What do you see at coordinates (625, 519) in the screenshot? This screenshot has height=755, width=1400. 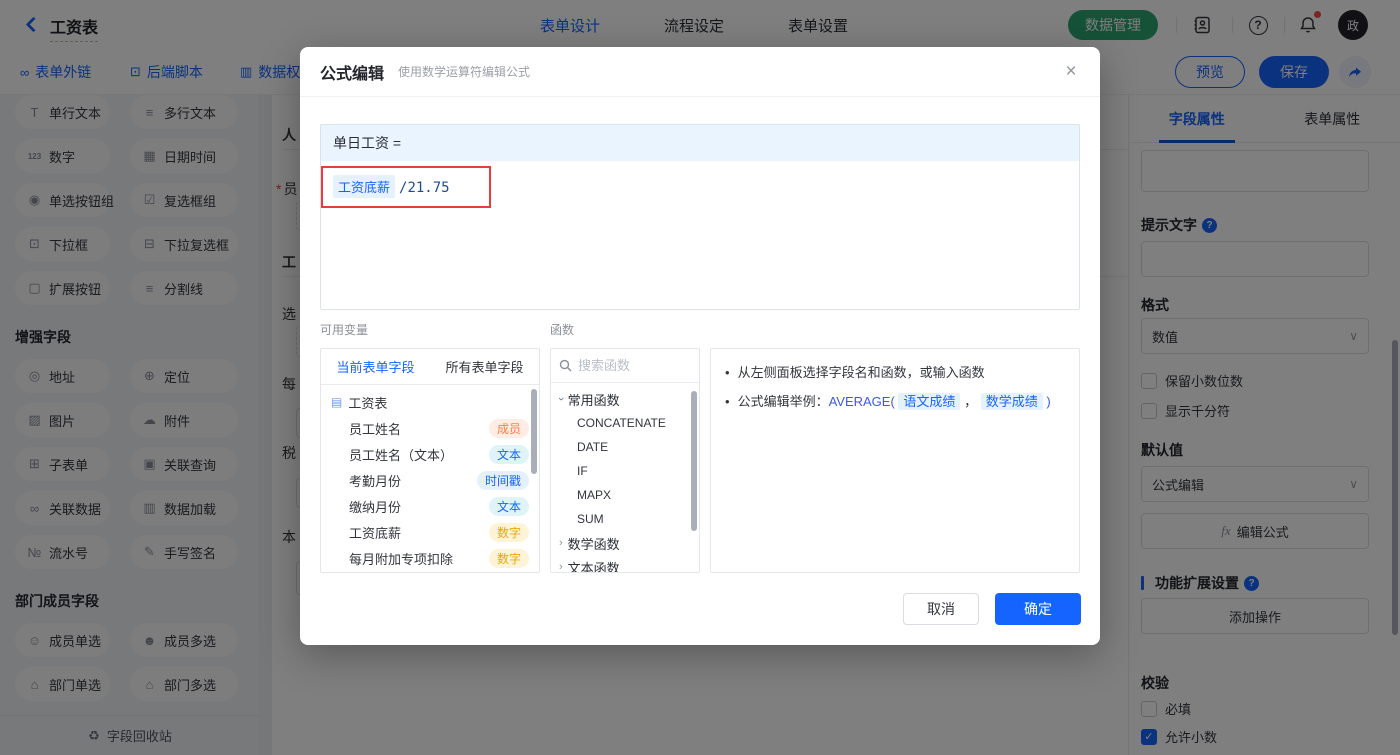 I see `function-item: SUM` at bounding box center [625, 519].